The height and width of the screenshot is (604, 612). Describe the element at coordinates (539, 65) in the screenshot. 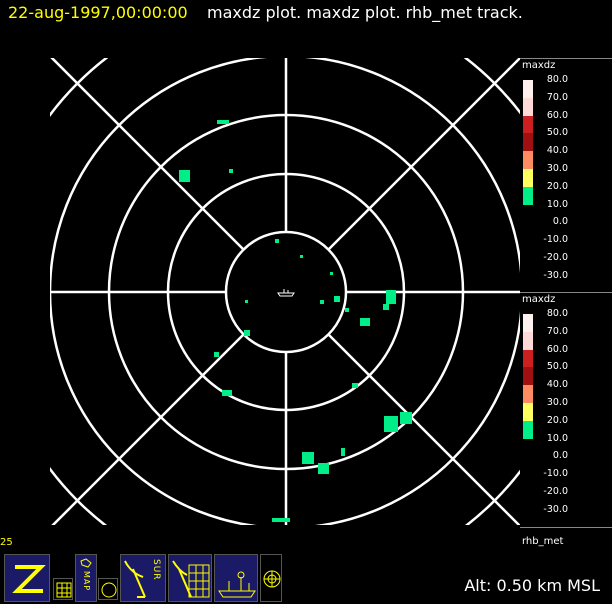

I see `legend-1-title: maxdz` at that location.